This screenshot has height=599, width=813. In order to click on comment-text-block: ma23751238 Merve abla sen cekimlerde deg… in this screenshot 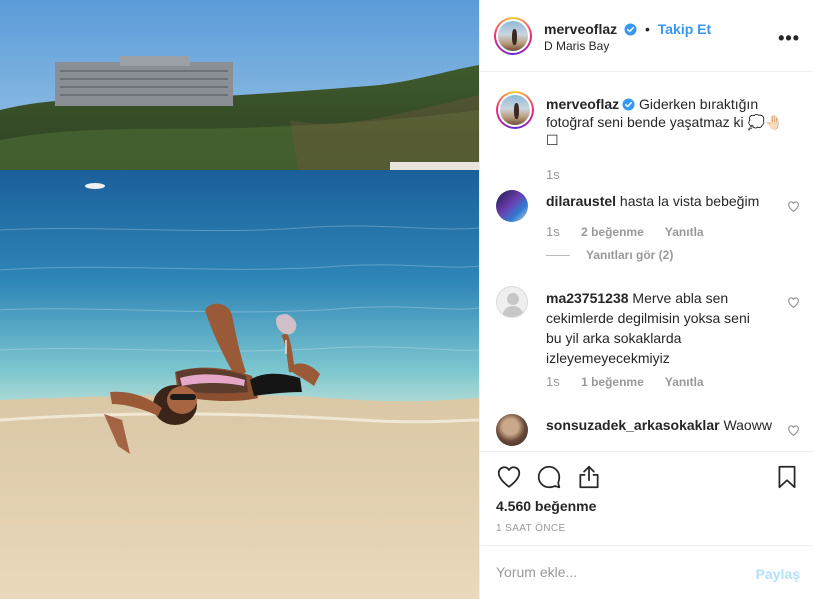, I will do `click(653, 328)`.